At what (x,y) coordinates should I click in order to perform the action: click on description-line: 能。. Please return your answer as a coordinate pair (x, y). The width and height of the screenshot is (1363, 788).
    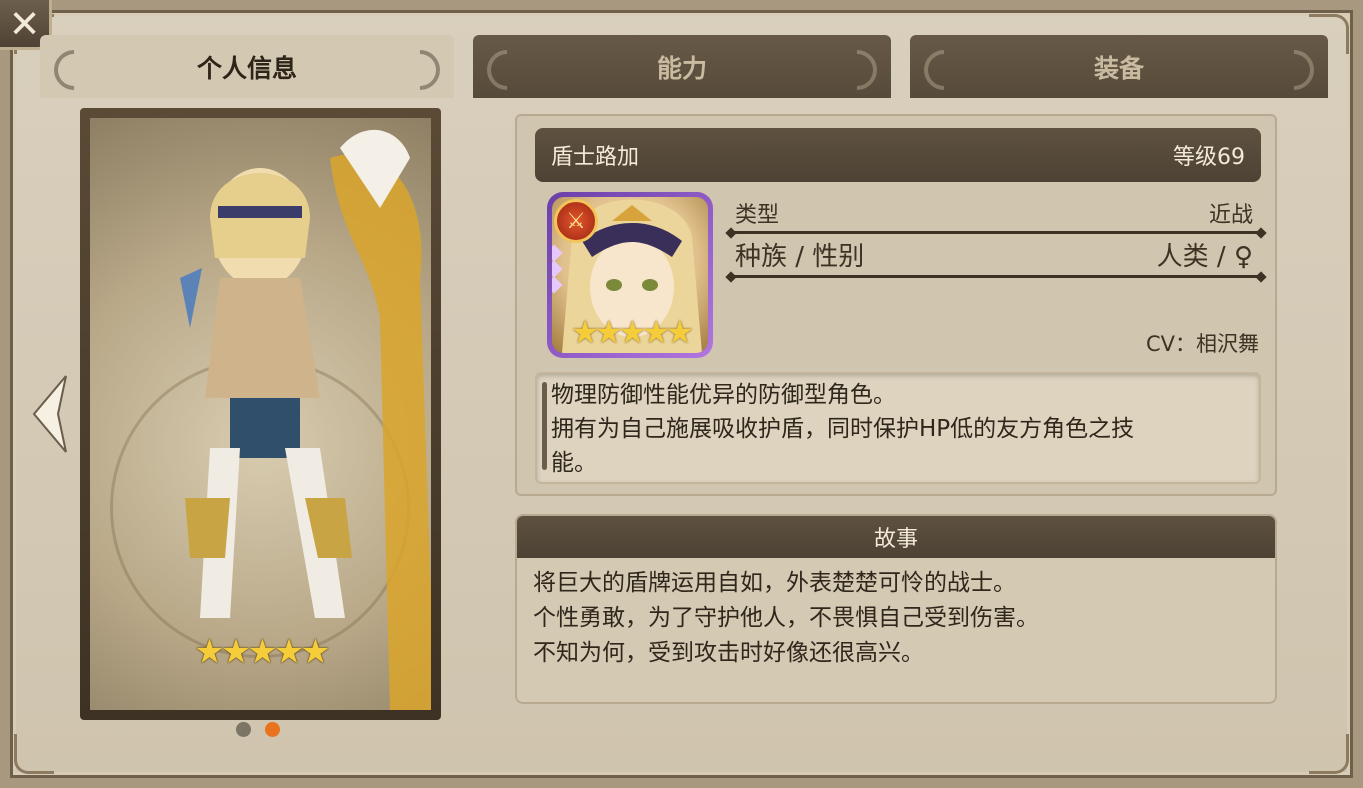
    Looking at the image, I should click on (574, 463).